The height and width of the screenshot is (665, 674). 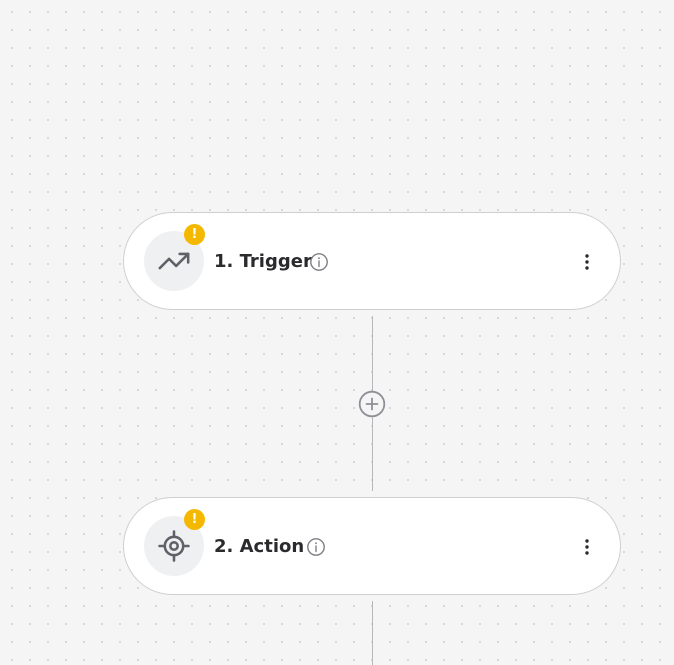 What do you see at coordinates (372, 404) in the screenshot?
I see `plus-circle-icon` at bounding box center [372, 404].